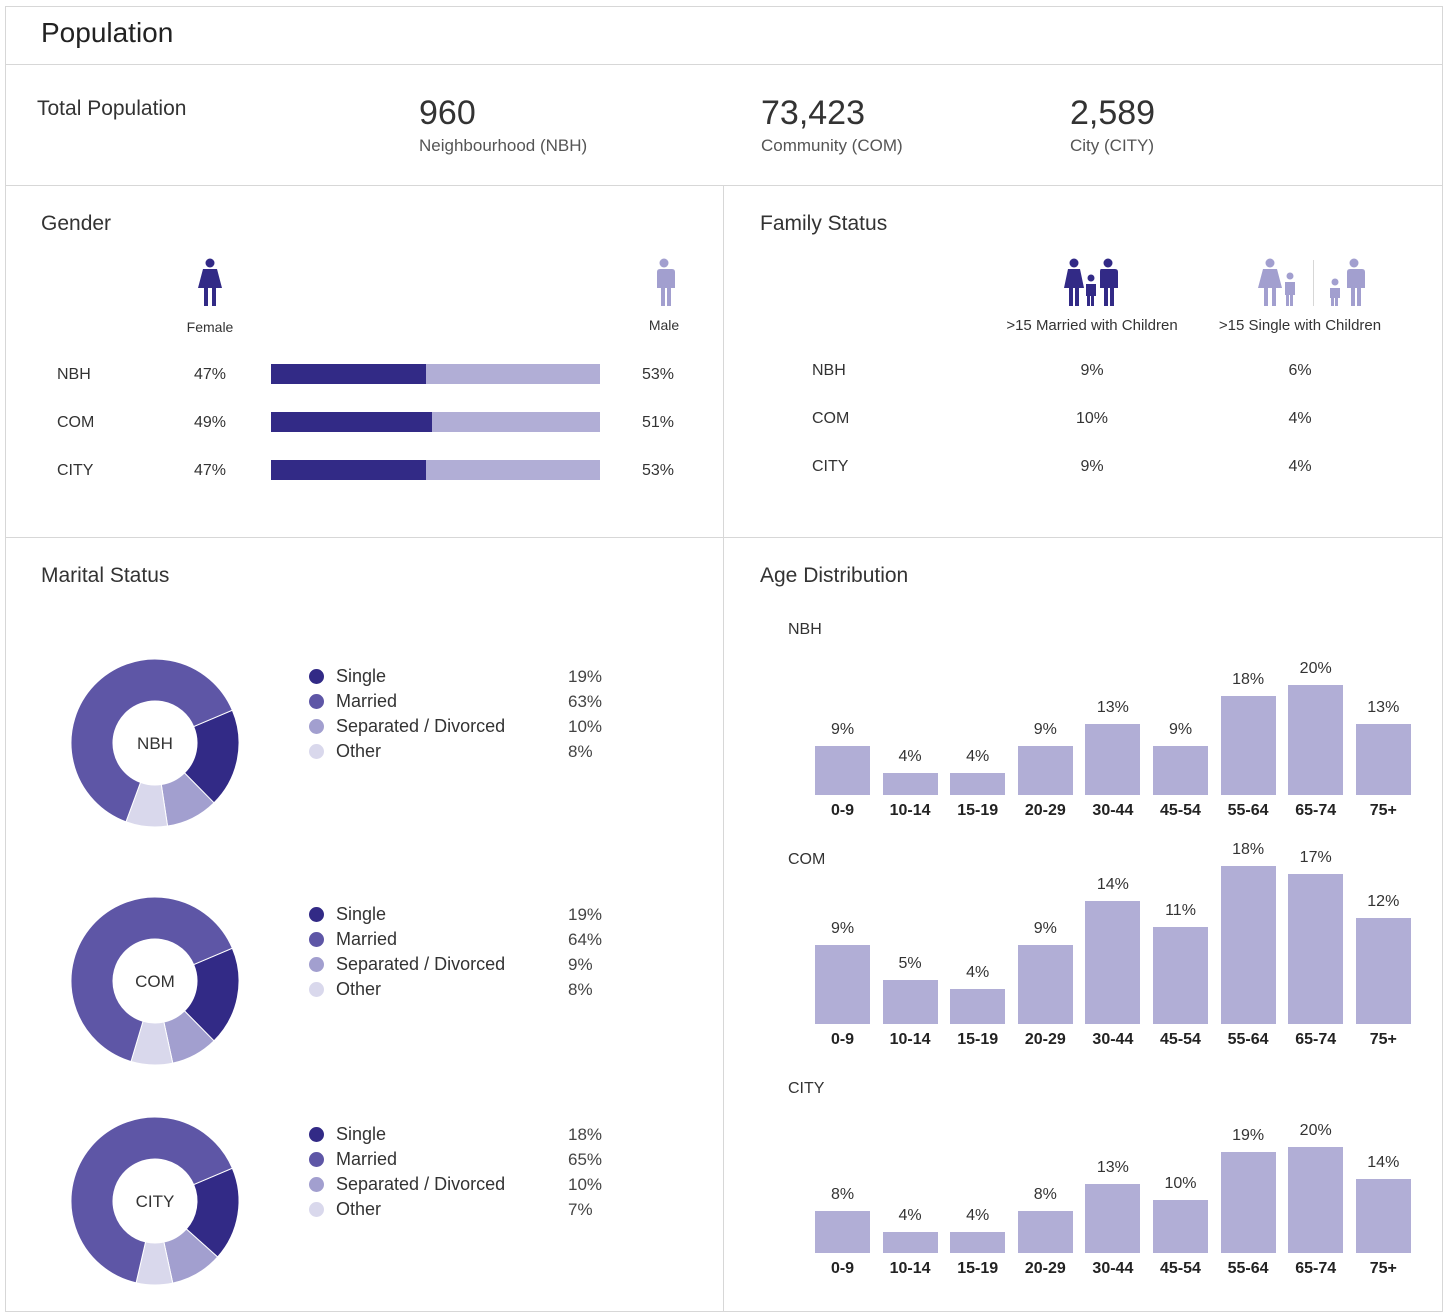 The height and width of the screenshot is (1313, 1448). What do you see at coordinates (1383, 902) in the screenshot?
I see `age-bar-data-label: 12%` at bounding box center [1383, 902].